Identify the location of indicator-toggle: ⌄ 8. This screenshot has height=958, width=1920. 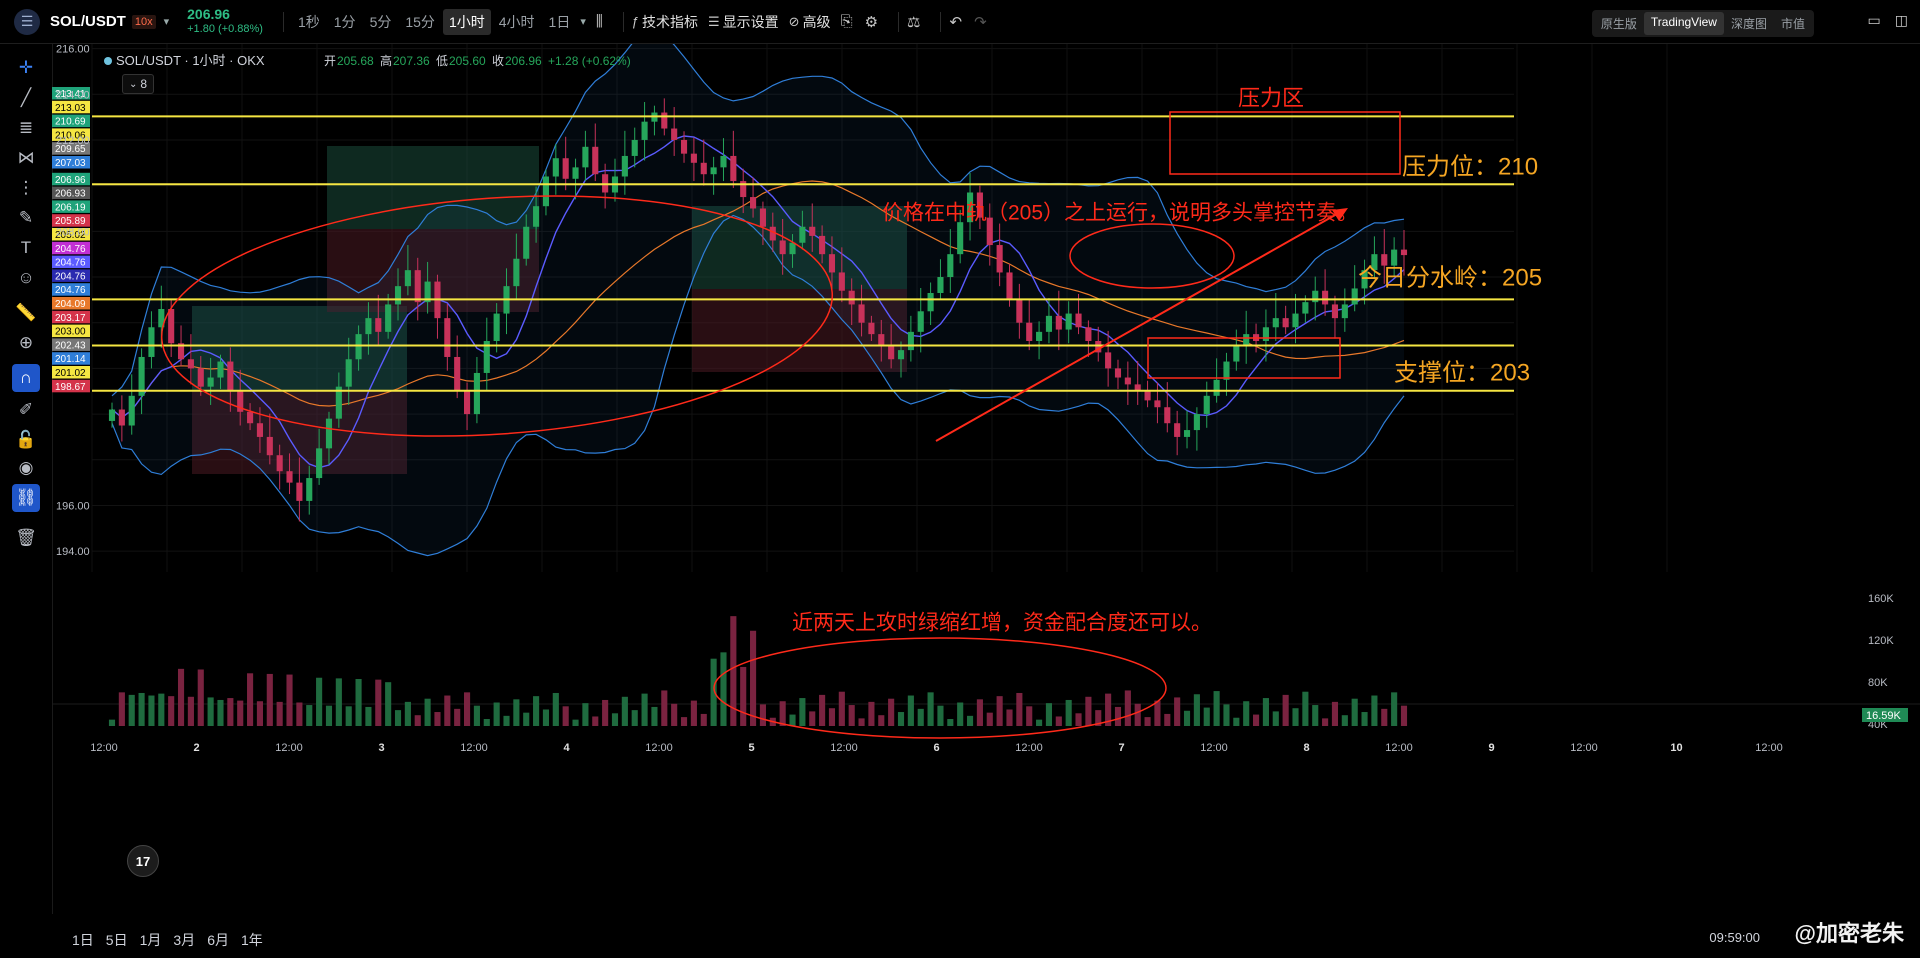
(138, 84).